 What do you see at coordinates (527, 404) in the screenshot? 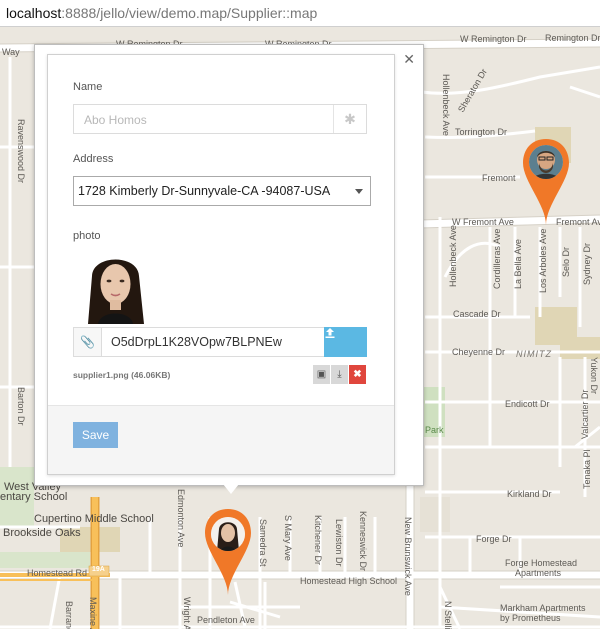
I see `map-label: Endicott Dr` at bounding box center [527, 404].